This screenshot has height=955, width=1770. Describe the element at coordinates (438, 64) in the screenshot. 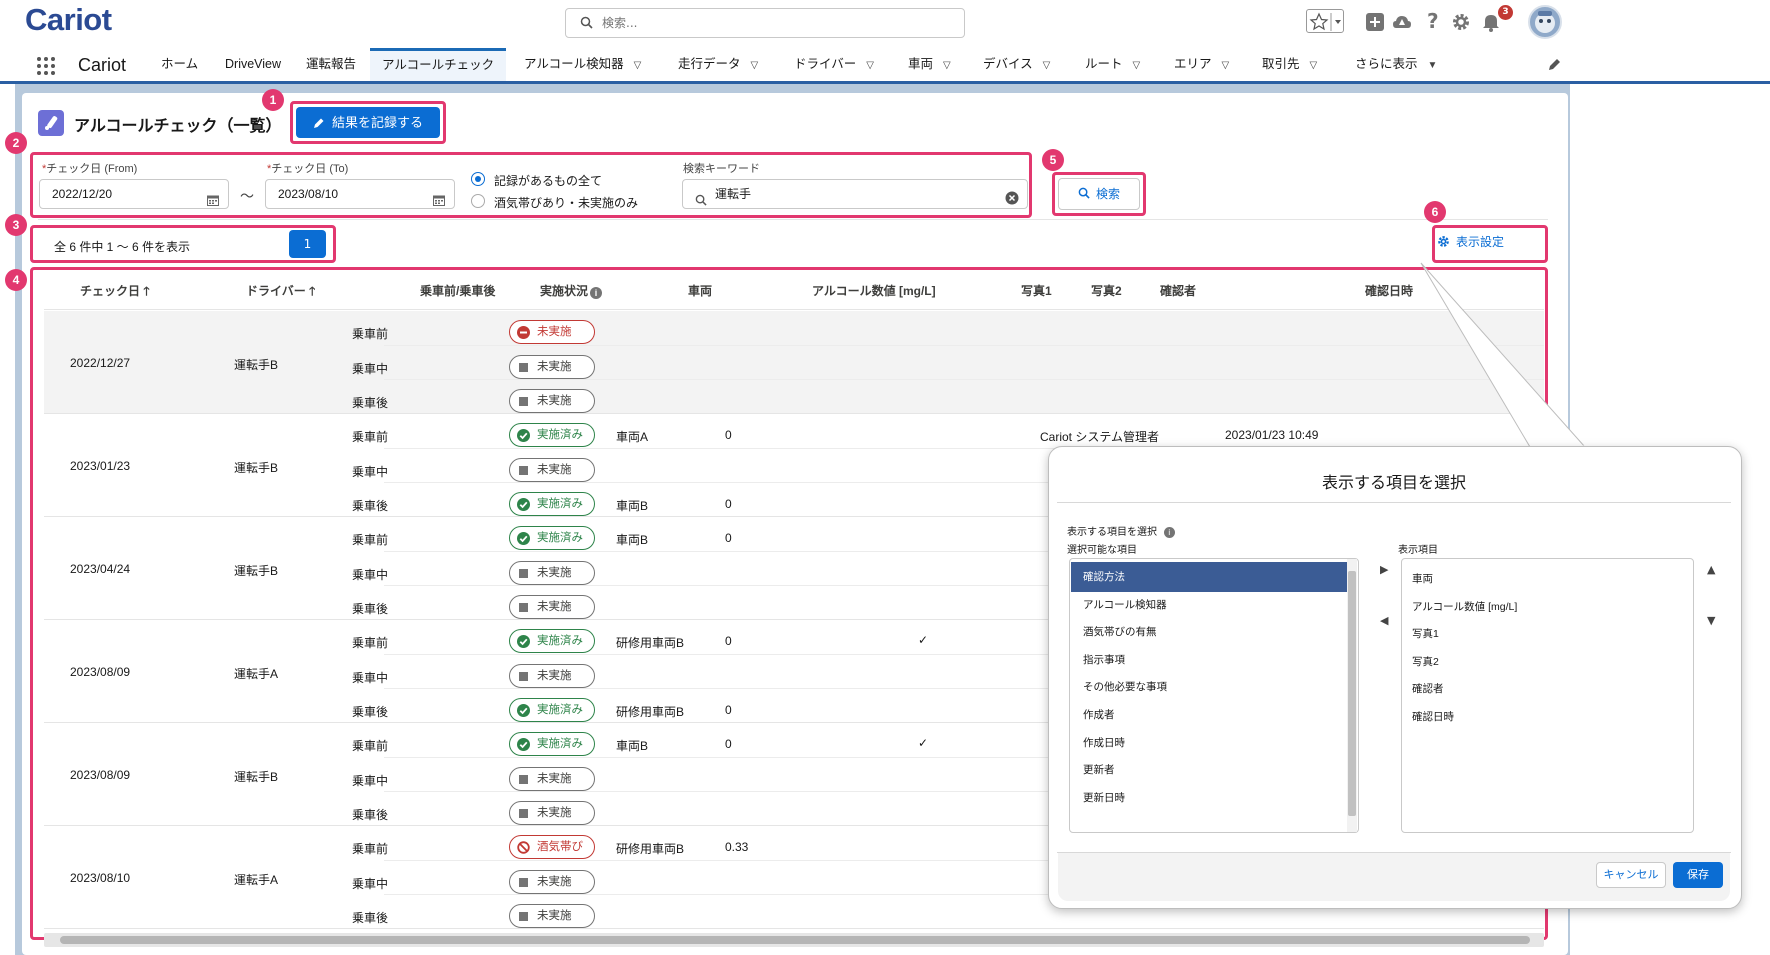

I see `nav-tab-alcohol-check: アルコールチェック` at that location.